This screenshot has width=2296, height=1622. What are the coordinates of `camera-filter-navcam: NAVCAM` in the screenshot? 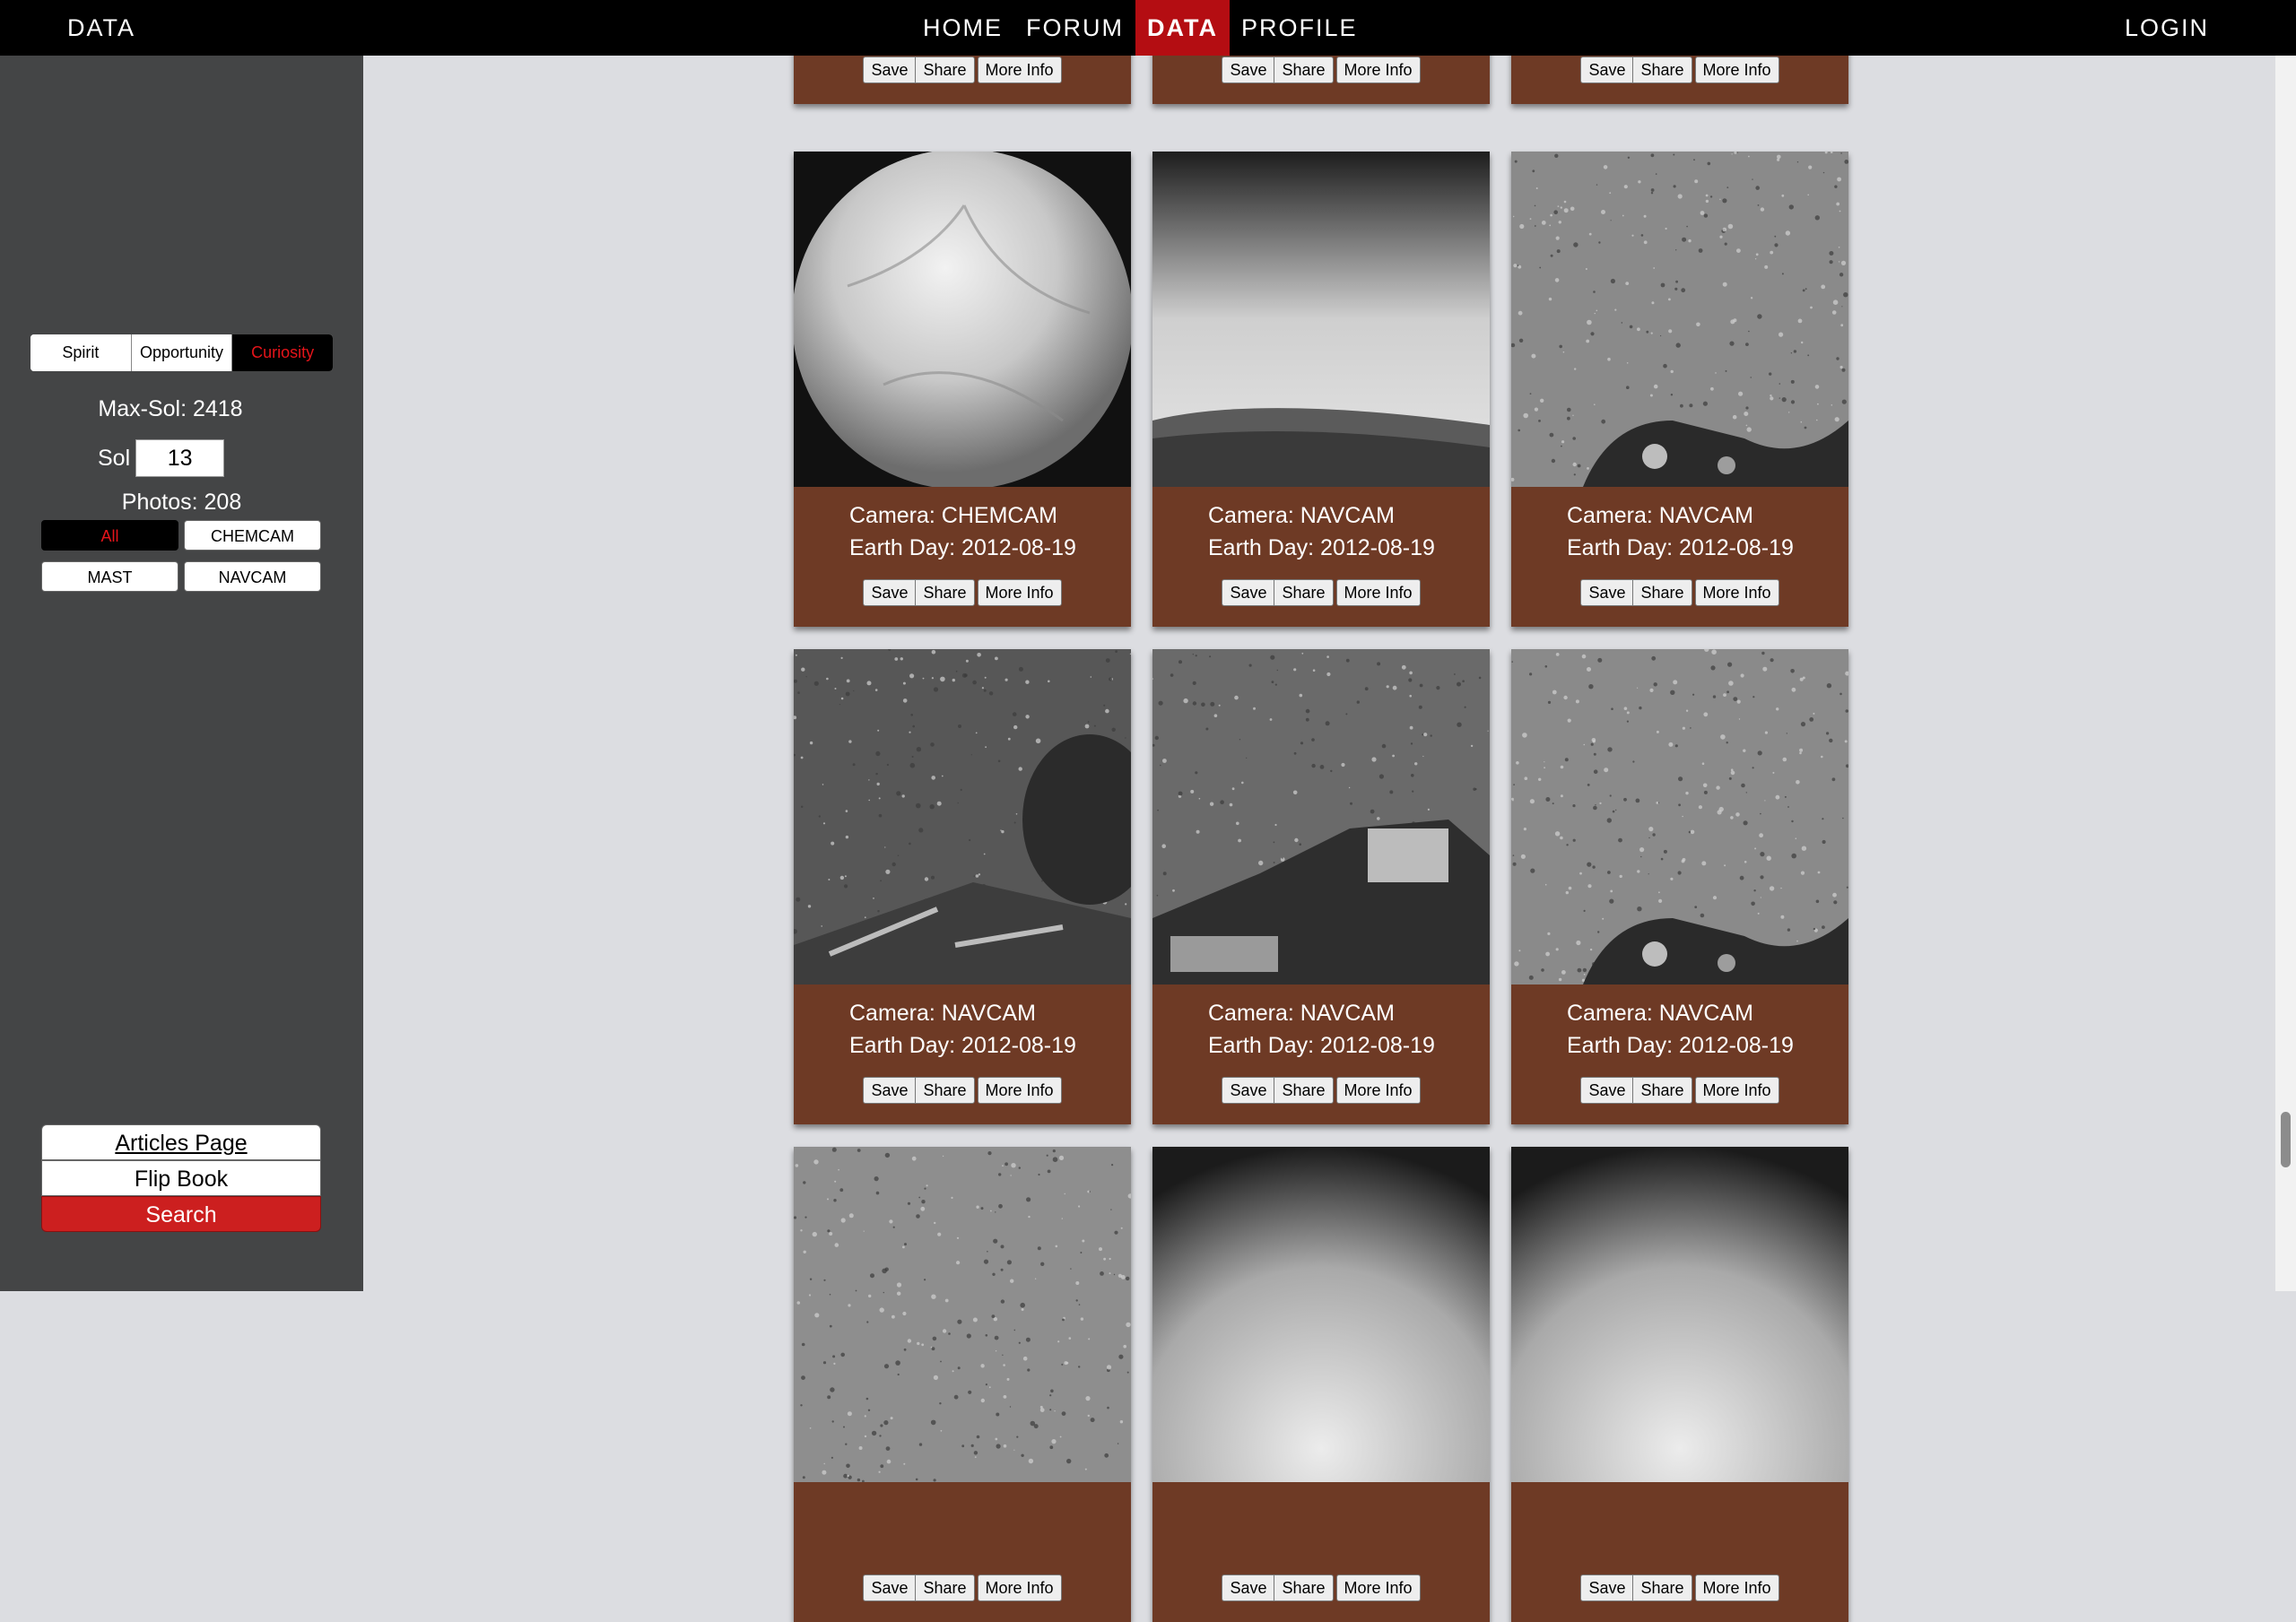 It's located at (252, 576).